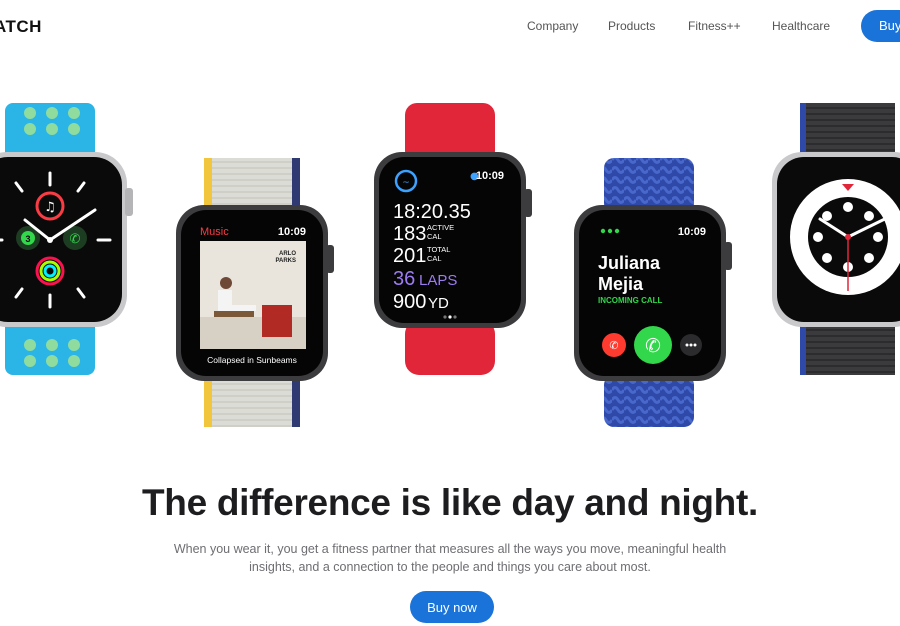 The height and width of the screenshot is (626, 900). Describe the element at coordinates (438, 280) in the screenshot. I see `laps-unit: LAPS` at that location.